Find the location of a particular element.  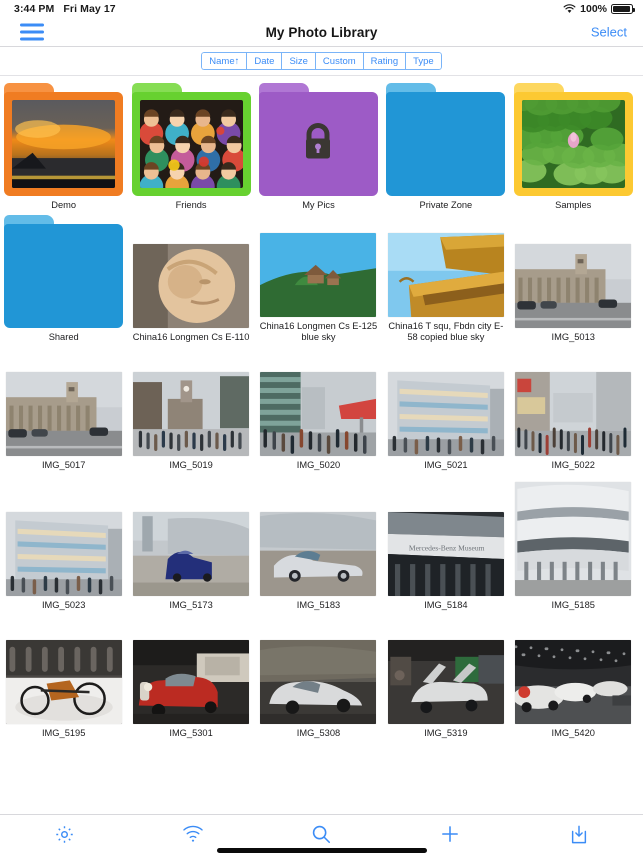

folder-private-zone is located at coordinates (446, 139).